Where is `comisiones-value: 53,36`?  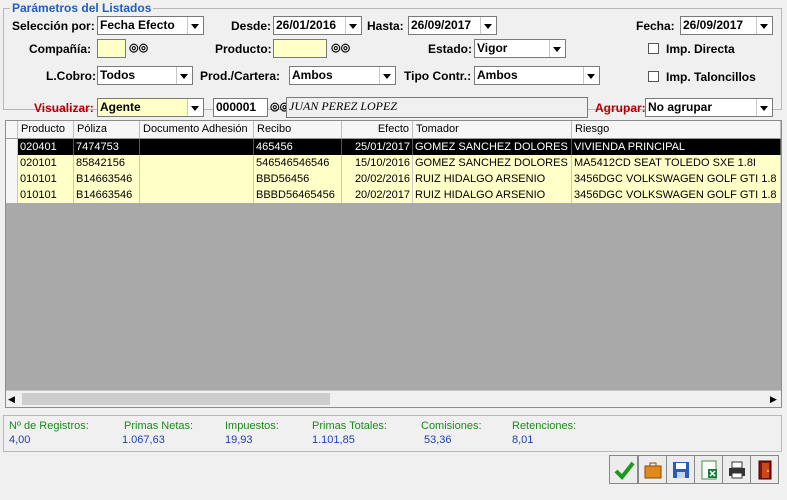
comisiones-value: 53,36 is located at coordinates (438, 440).